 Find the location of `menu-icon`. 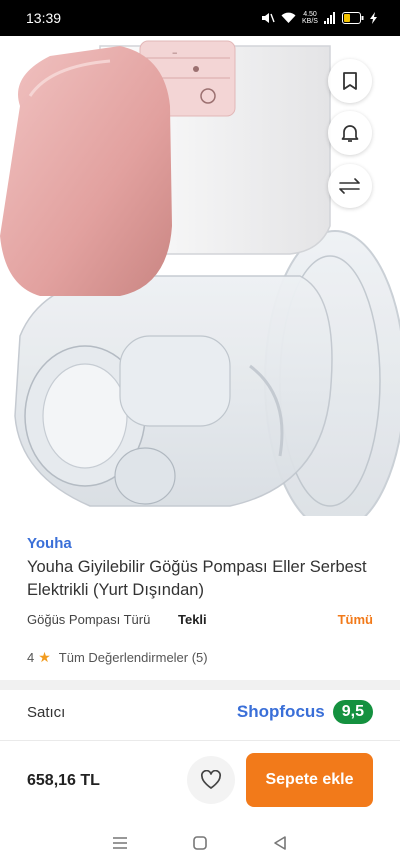

menu-icon is located at coordinates (120, 843).